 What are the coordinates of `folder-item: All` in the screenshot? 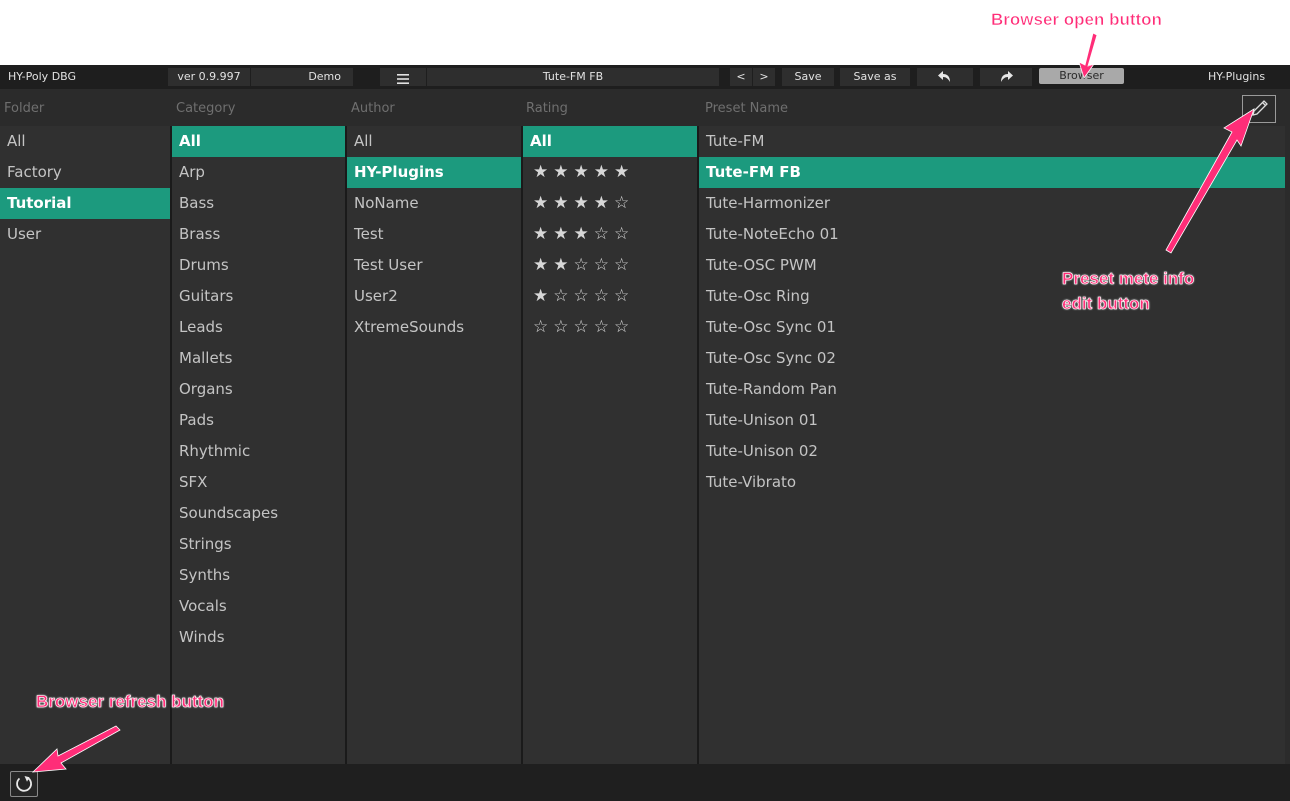 It's located at (85, 141).